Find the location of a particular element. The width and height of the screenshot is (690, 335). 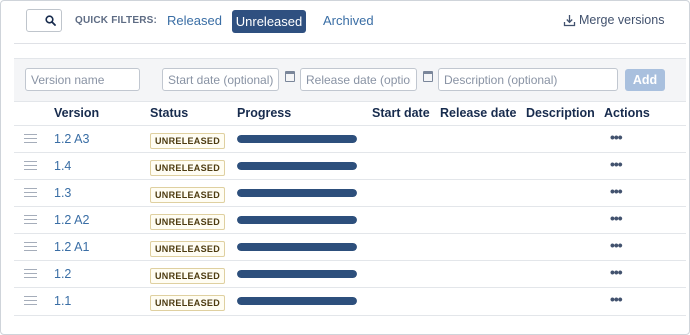

start-date-calendar-icon is located at coordinates (290, 76).